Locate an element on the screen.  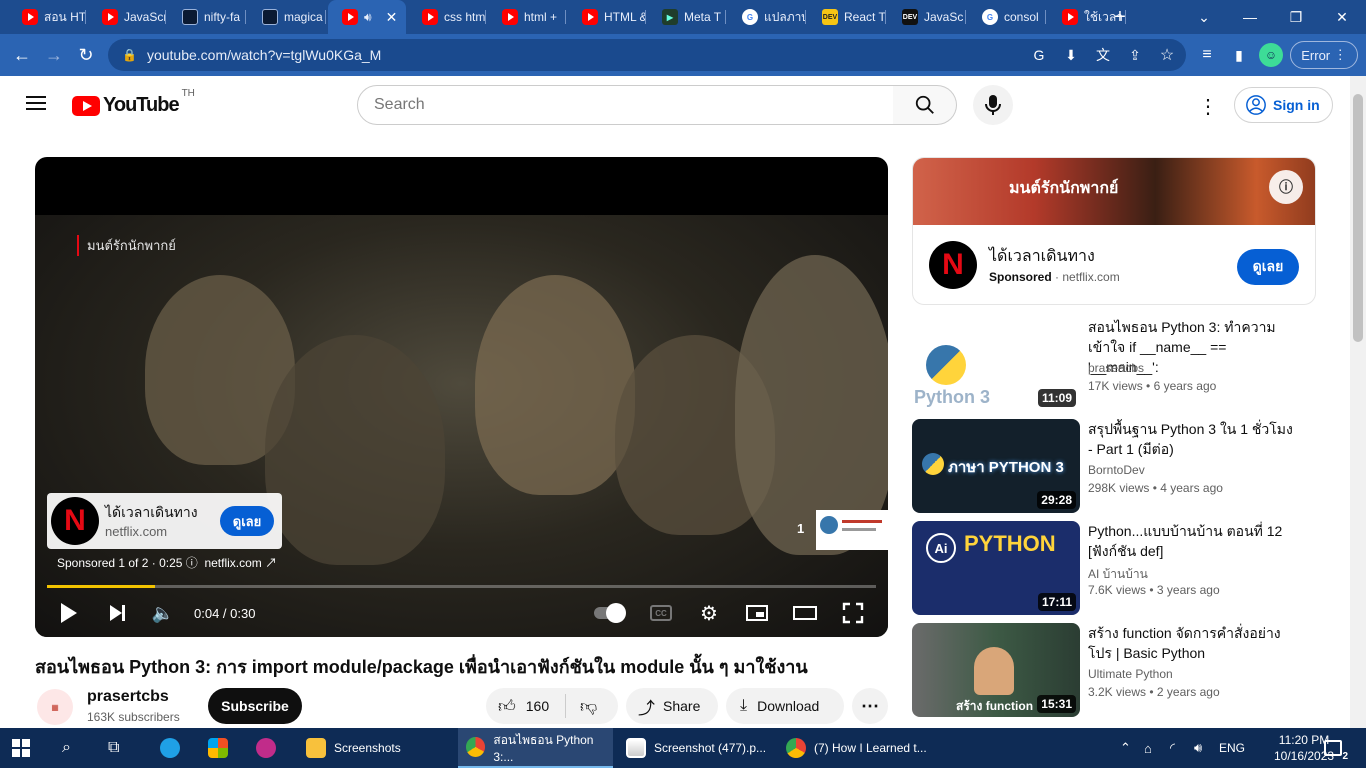
video-thumbnail: สร้าง function 15:31 is located at coordinates (996, 670).